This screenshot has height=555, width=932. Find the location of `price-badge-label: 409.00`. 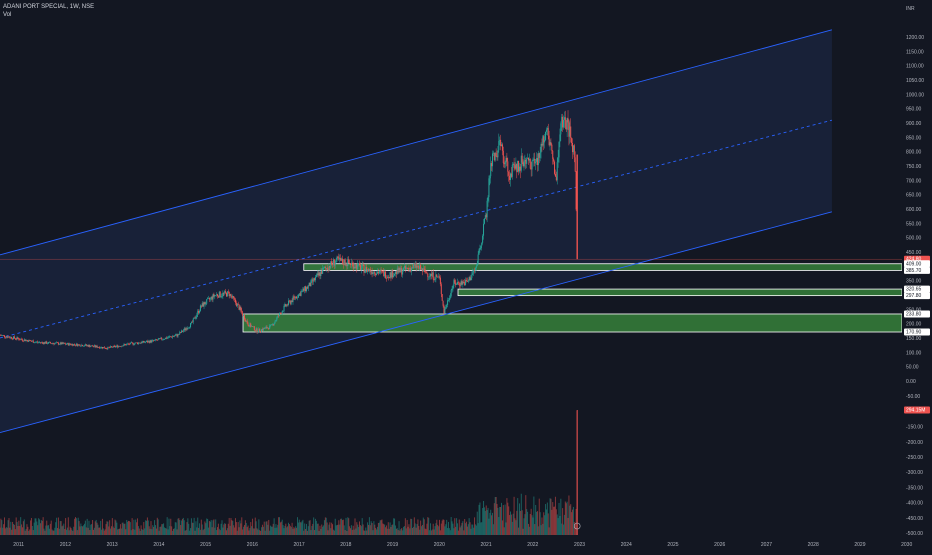

price-badge-label: 409.00 is located at coordinates (914, 264).